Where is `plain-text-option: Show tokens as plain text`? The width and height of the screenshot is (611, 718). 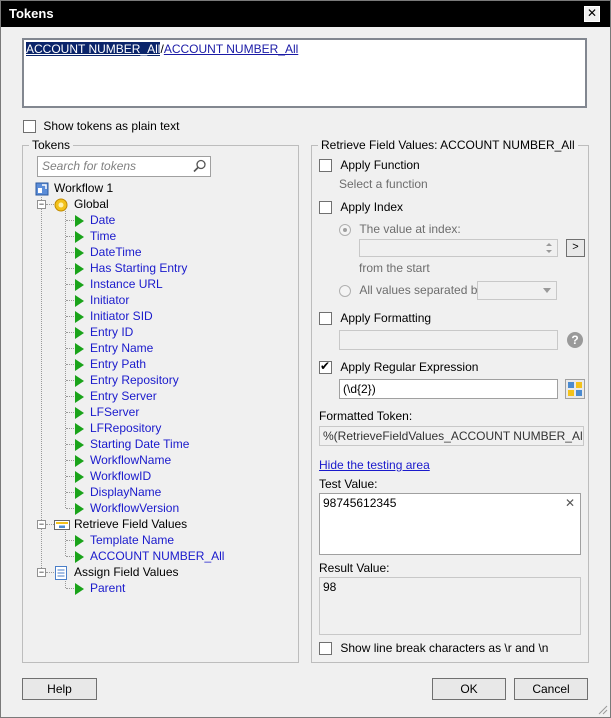
plain-text-option: Show tokens as plain text is located at coordinates (101, 126).